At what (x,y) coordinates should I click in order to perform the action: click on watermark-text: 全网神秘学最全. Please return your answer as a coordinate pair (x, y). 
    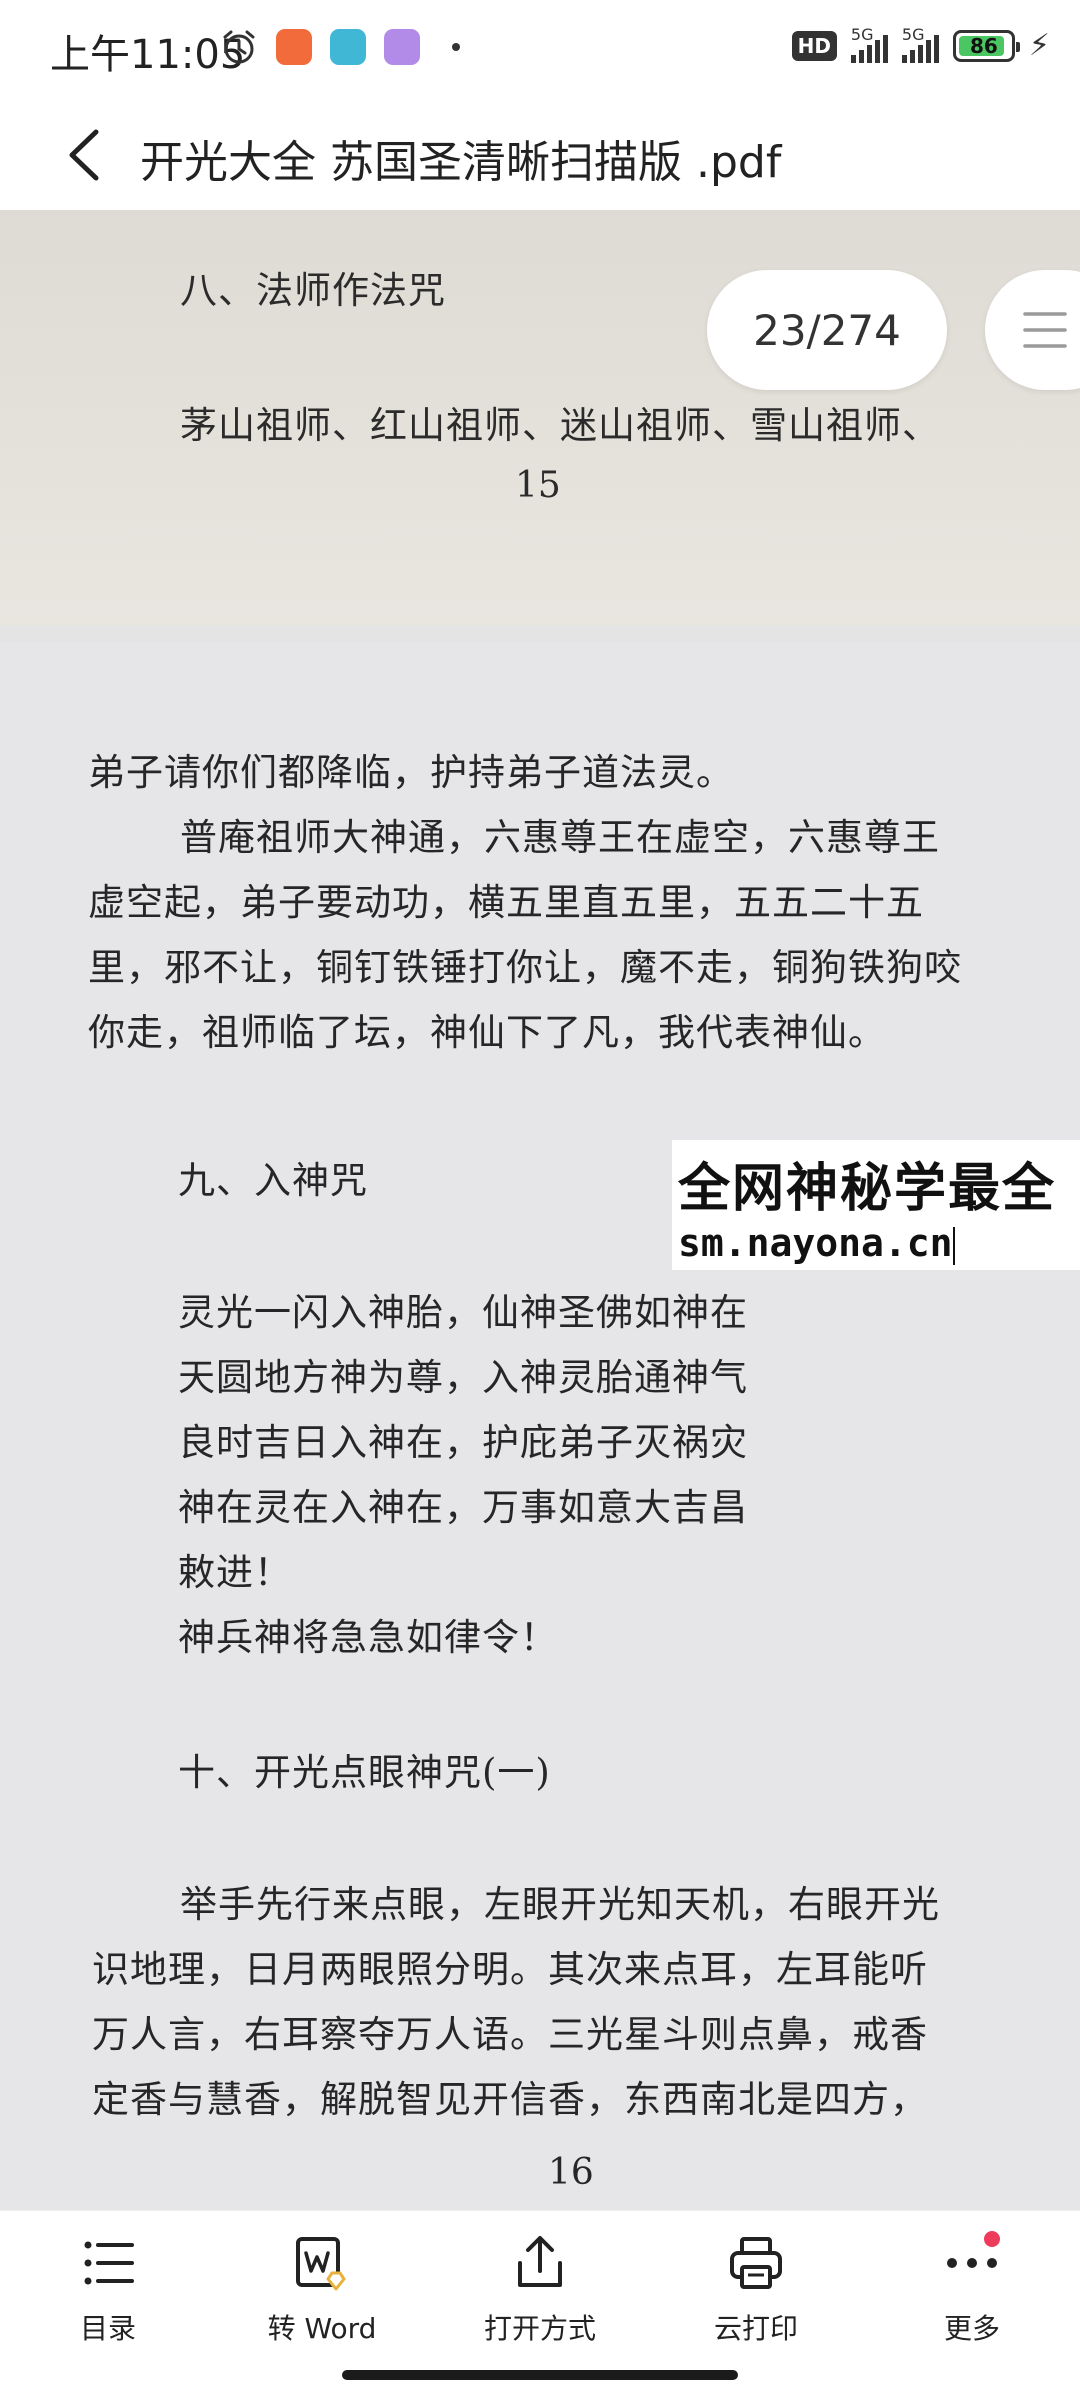
    Looking at the image, I should click on (867, 1189).